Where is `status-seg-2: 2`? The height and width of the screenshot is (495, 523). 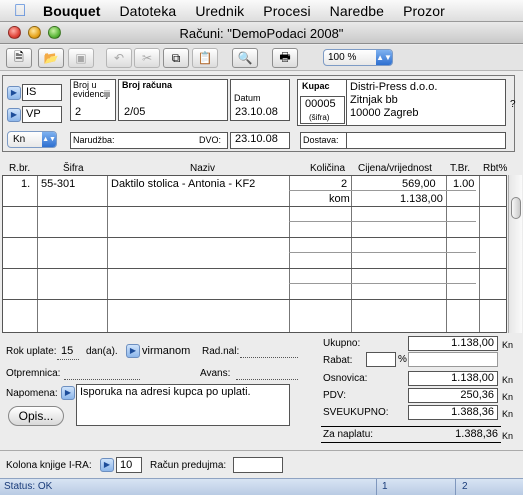 status-seg-2: 2 is located at coordinates (465, 486).